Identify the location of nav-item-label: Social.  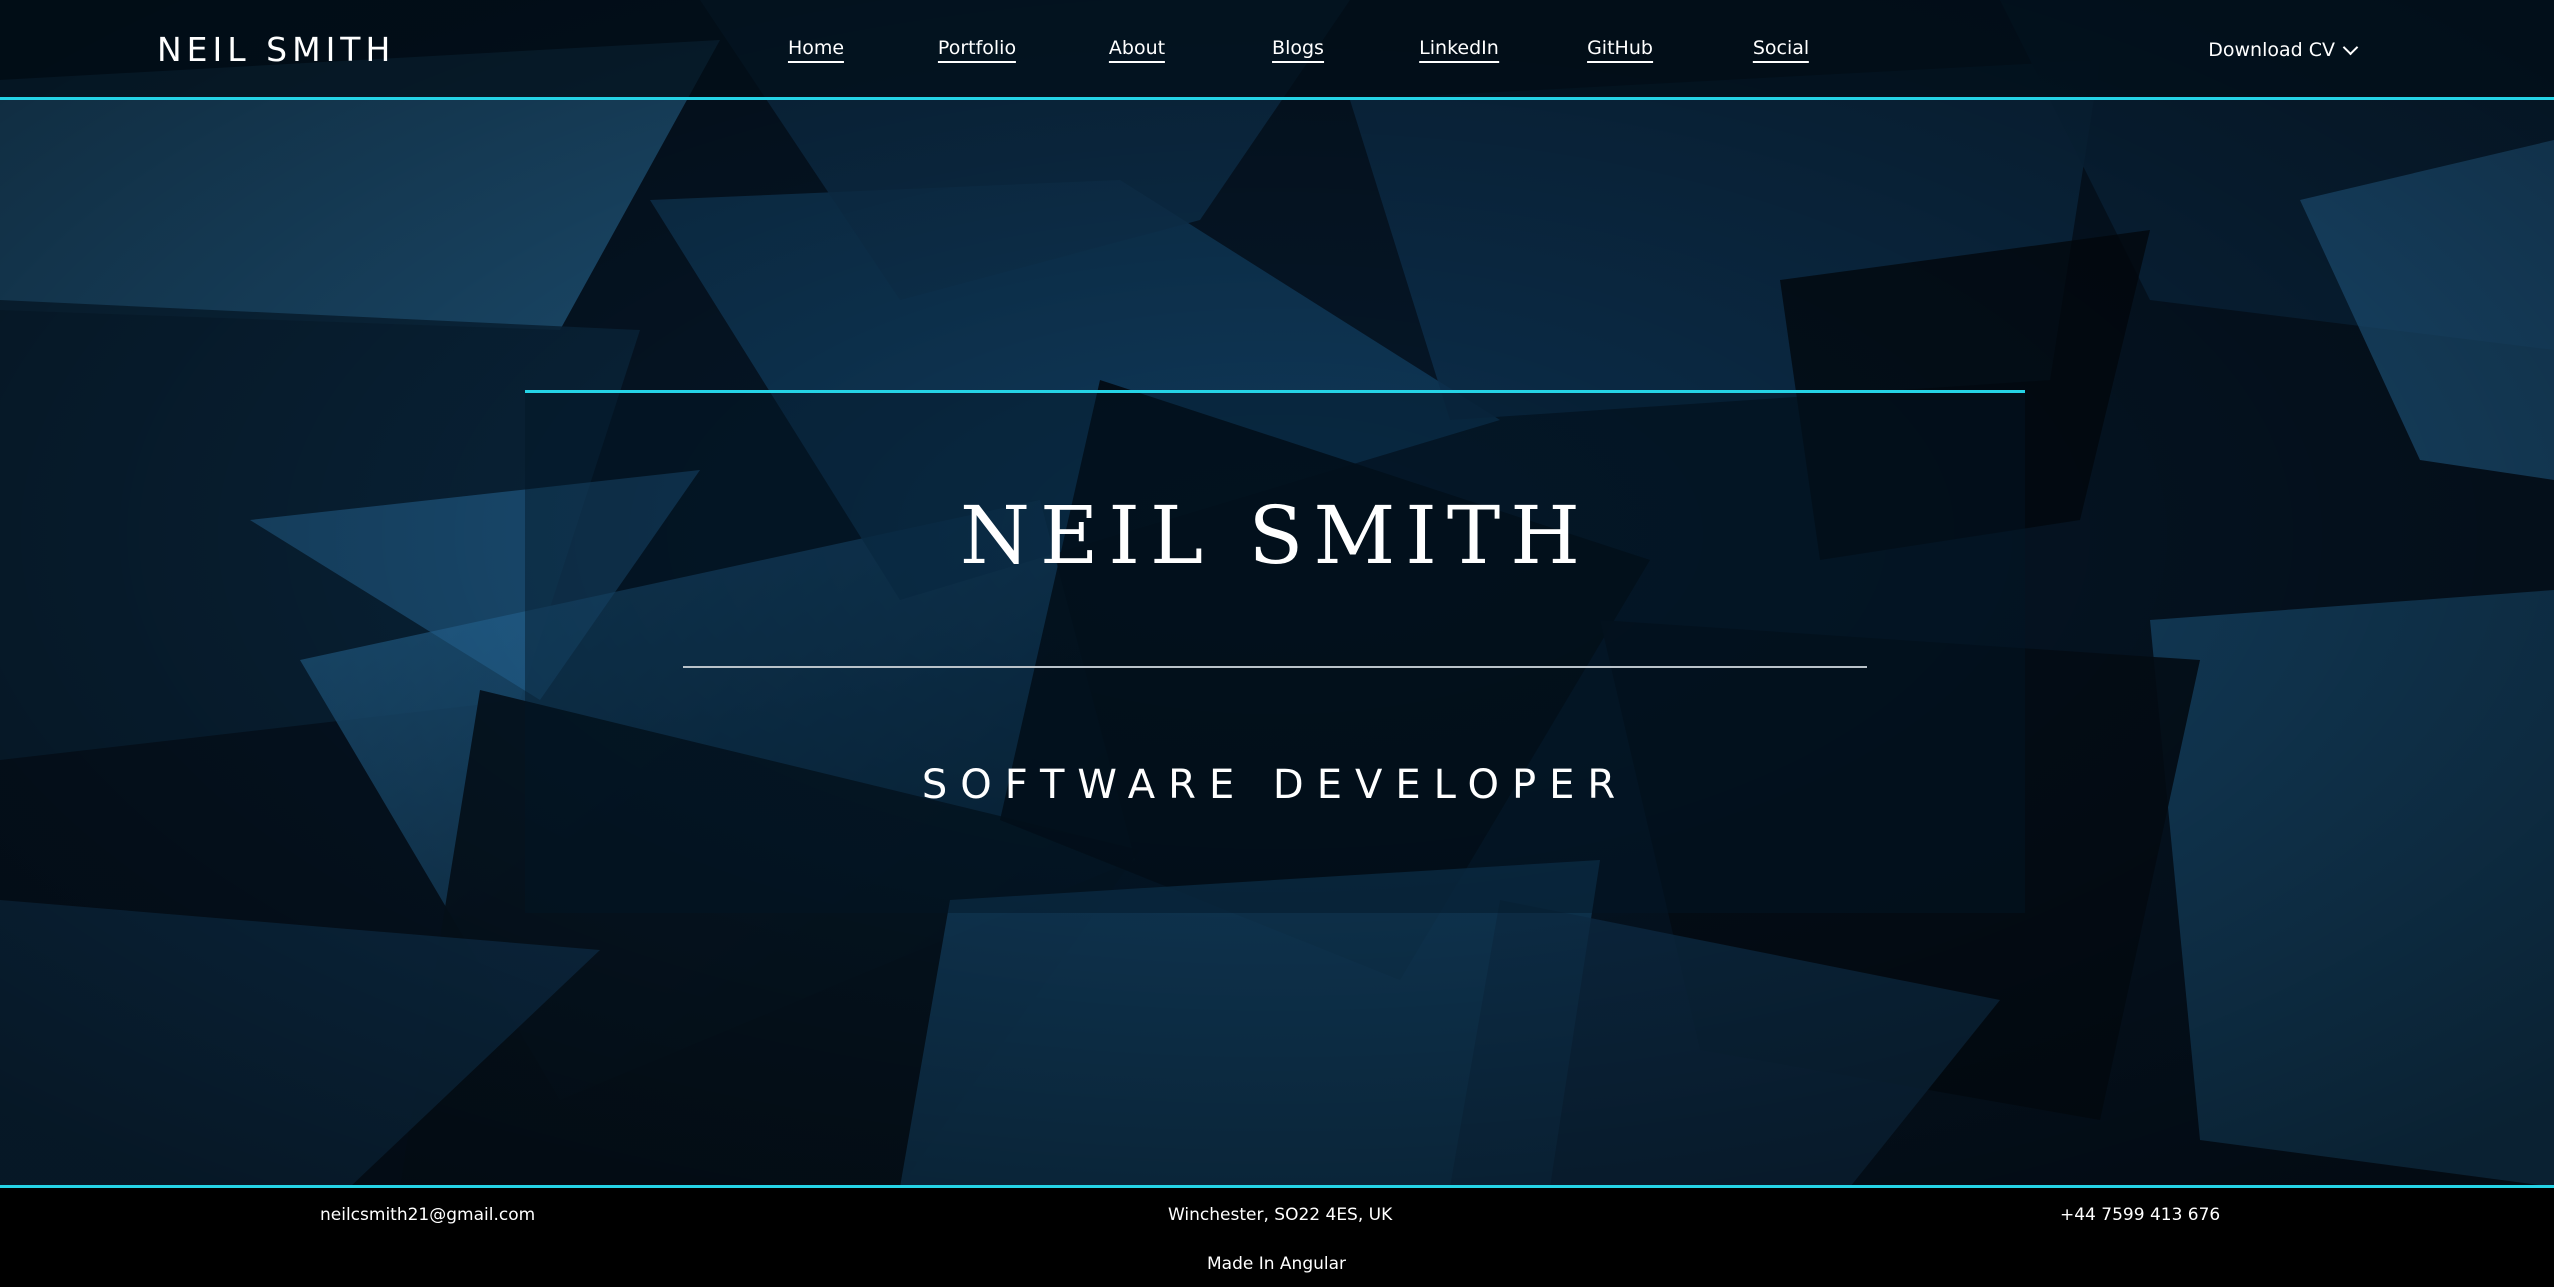
(1781, 49).